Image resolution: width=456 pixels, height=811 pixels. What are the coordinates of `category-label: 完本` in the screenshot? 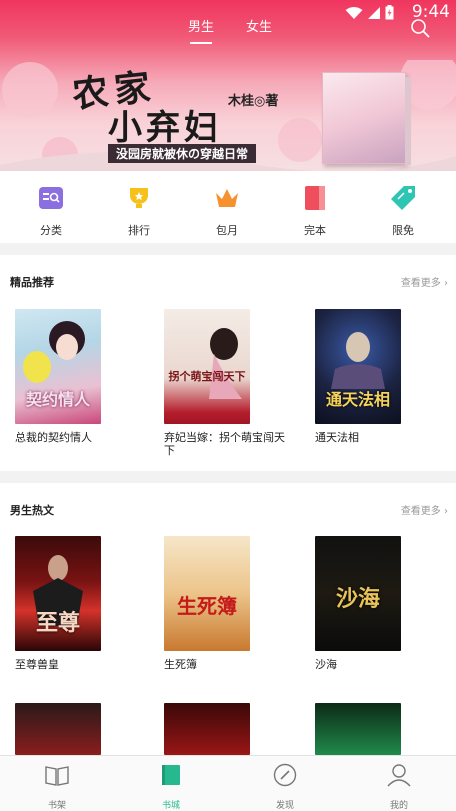 It's located at (315, 230).